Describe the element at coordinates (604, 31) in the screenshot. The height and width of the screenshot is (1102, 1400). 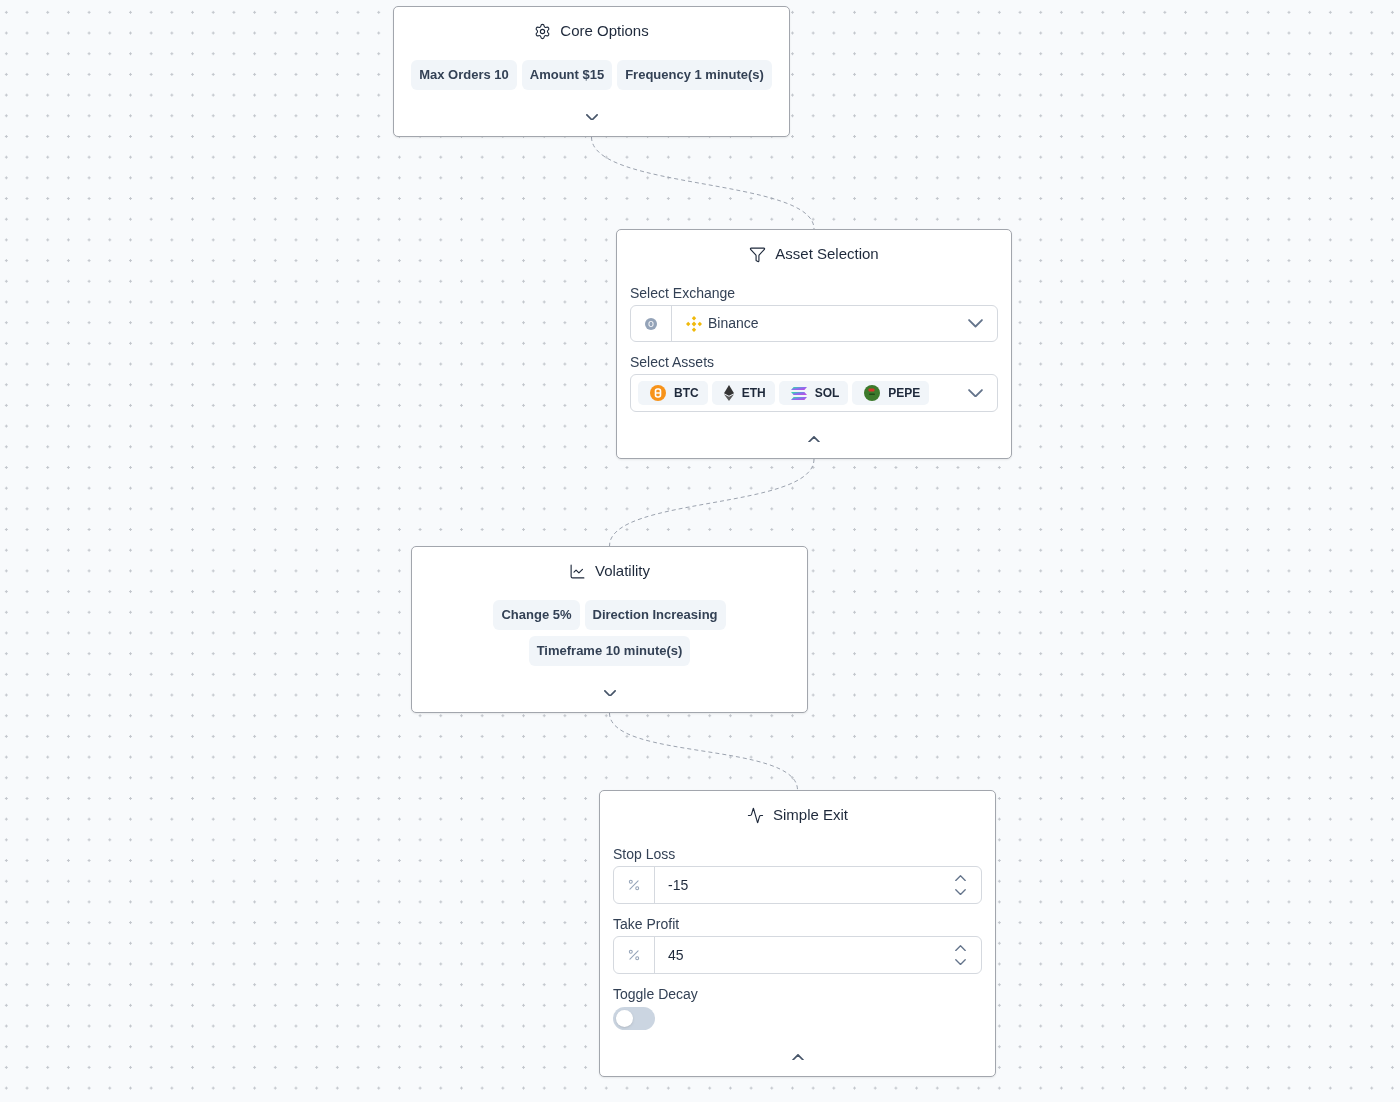
I see `node-title: Core Options` at that location.